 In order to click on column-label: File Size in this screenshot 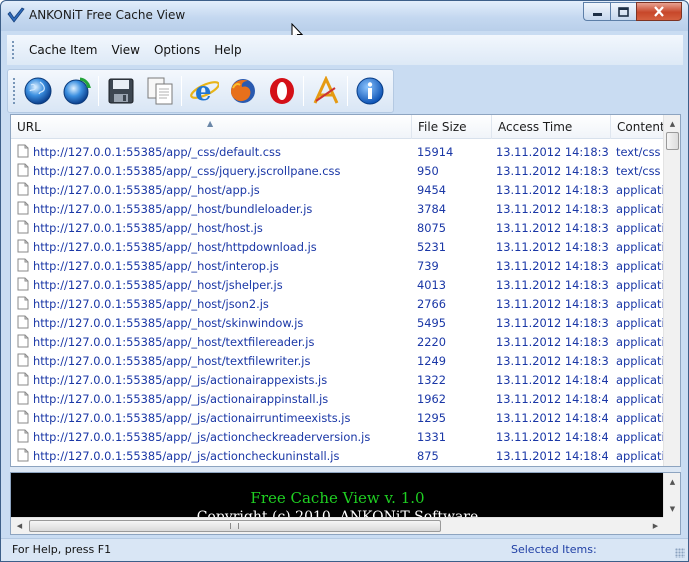, I will do `click(442, 127)`.